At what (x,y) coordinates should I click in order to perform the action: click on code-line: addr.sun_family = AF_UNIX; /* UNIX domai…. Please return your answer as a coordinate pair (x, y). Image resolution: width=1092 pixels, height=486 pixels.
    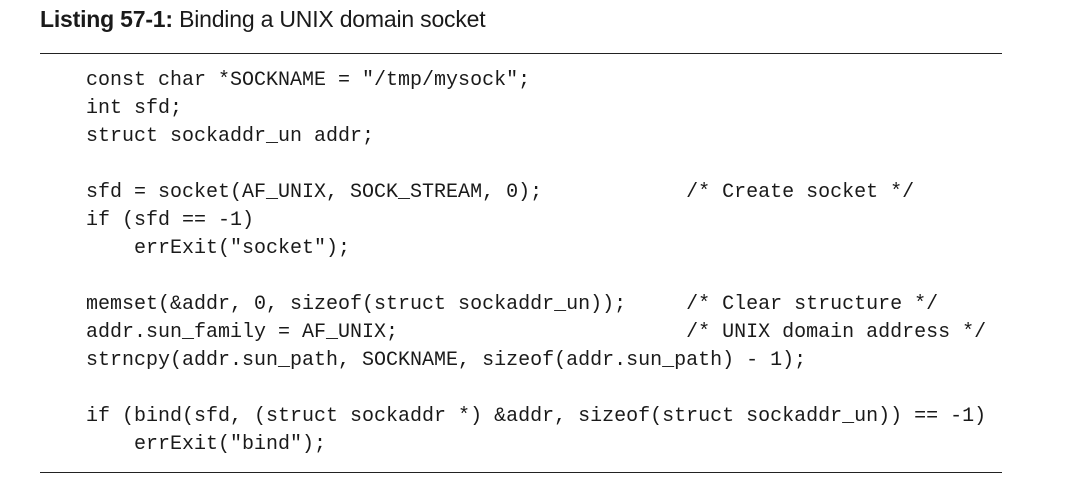
    Looking at the image, I should click on (536, 332).